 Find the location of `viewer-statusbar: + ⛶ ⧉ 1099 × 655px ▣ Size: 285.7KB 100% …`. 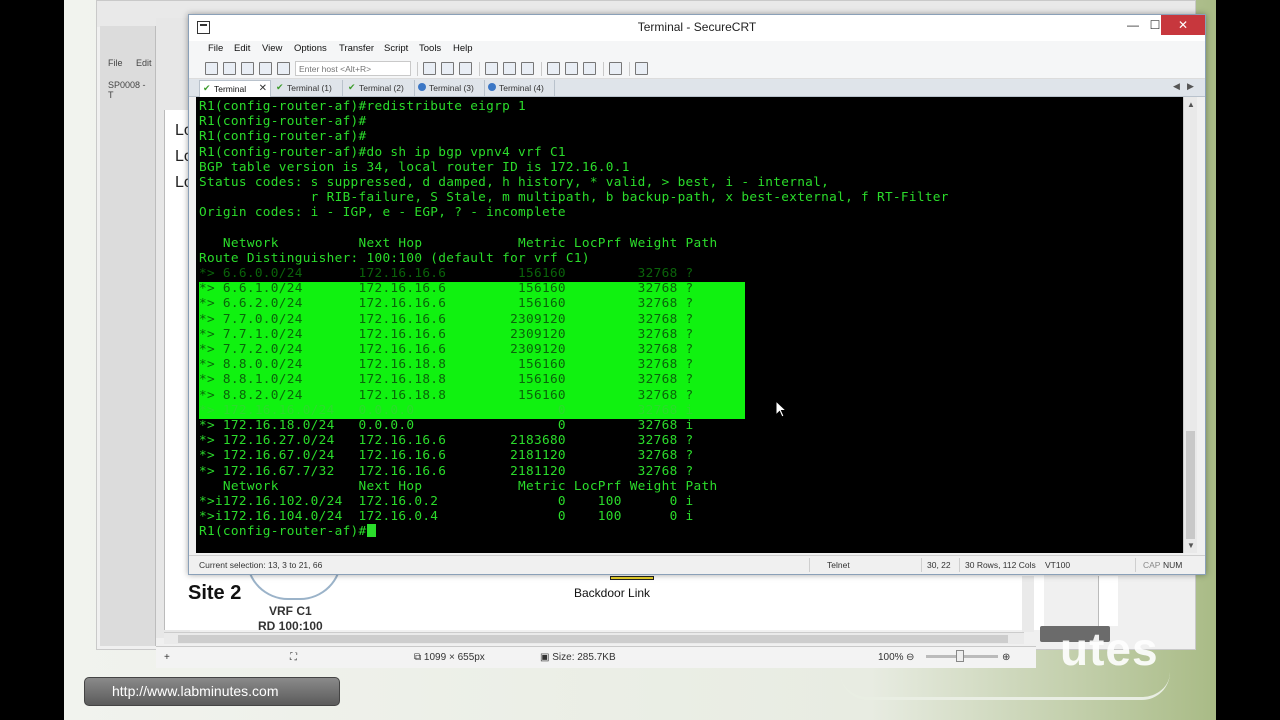

viewer-statusbar: + ⛶ ⧉ 1099 × 655px ▣ Size: 285.7KB 100% … is located at coordinates (596, 657).